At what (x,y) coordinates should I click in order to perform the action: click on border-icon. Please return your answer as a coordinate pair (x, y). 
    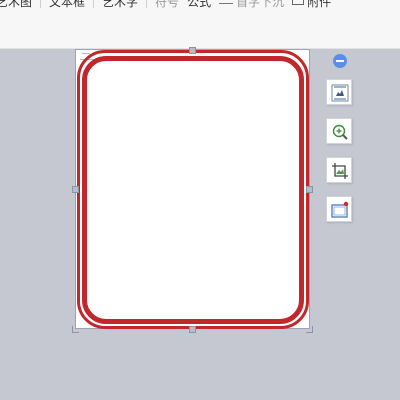
    Looking at the image, I should click on (340, 209).